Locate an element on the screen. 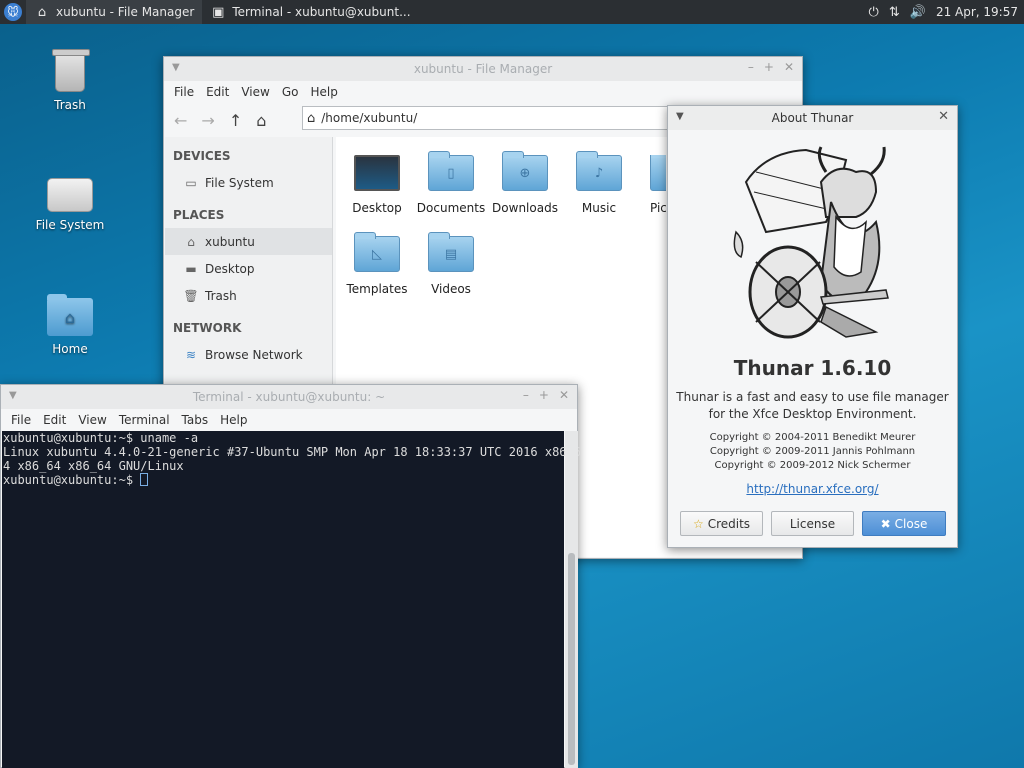  sidebar-item-label: Trash is located at coordinates (221, 295).